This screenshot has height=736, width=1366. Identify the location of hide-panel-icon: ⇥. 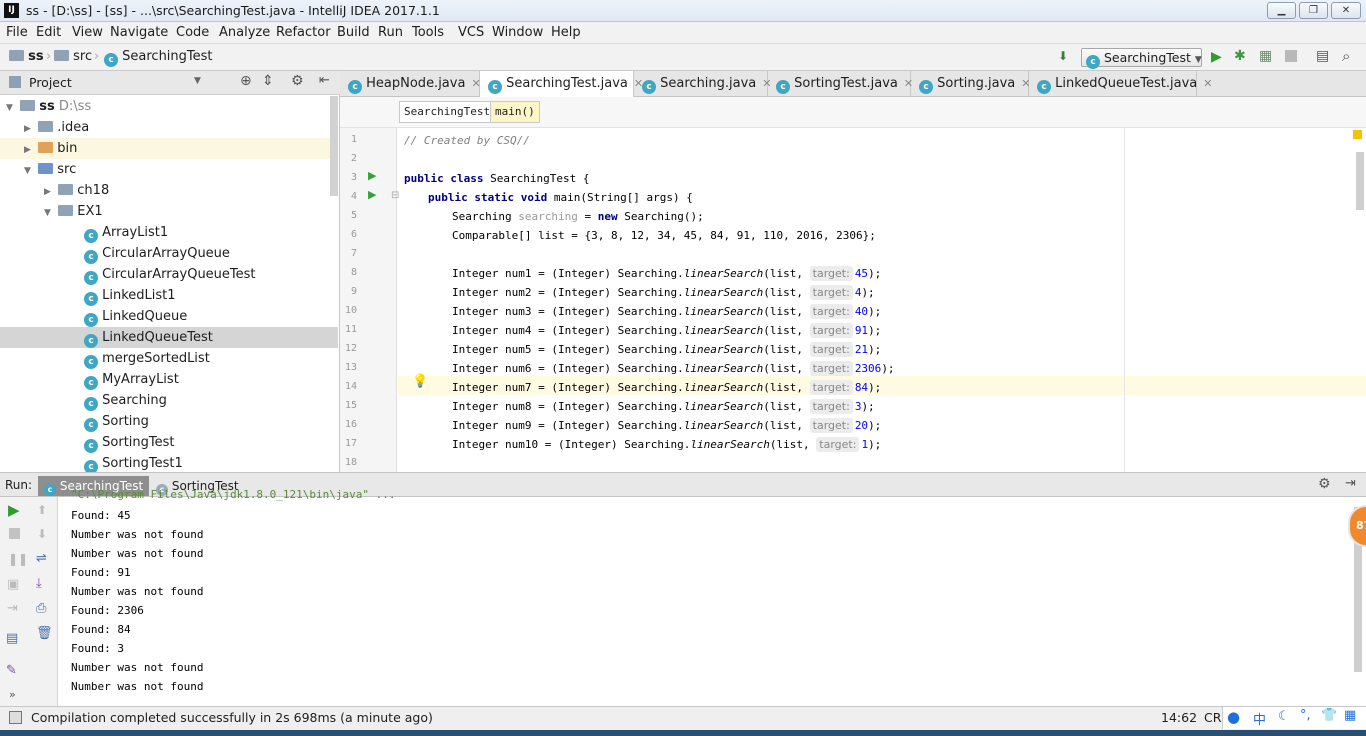
(1350, 483).